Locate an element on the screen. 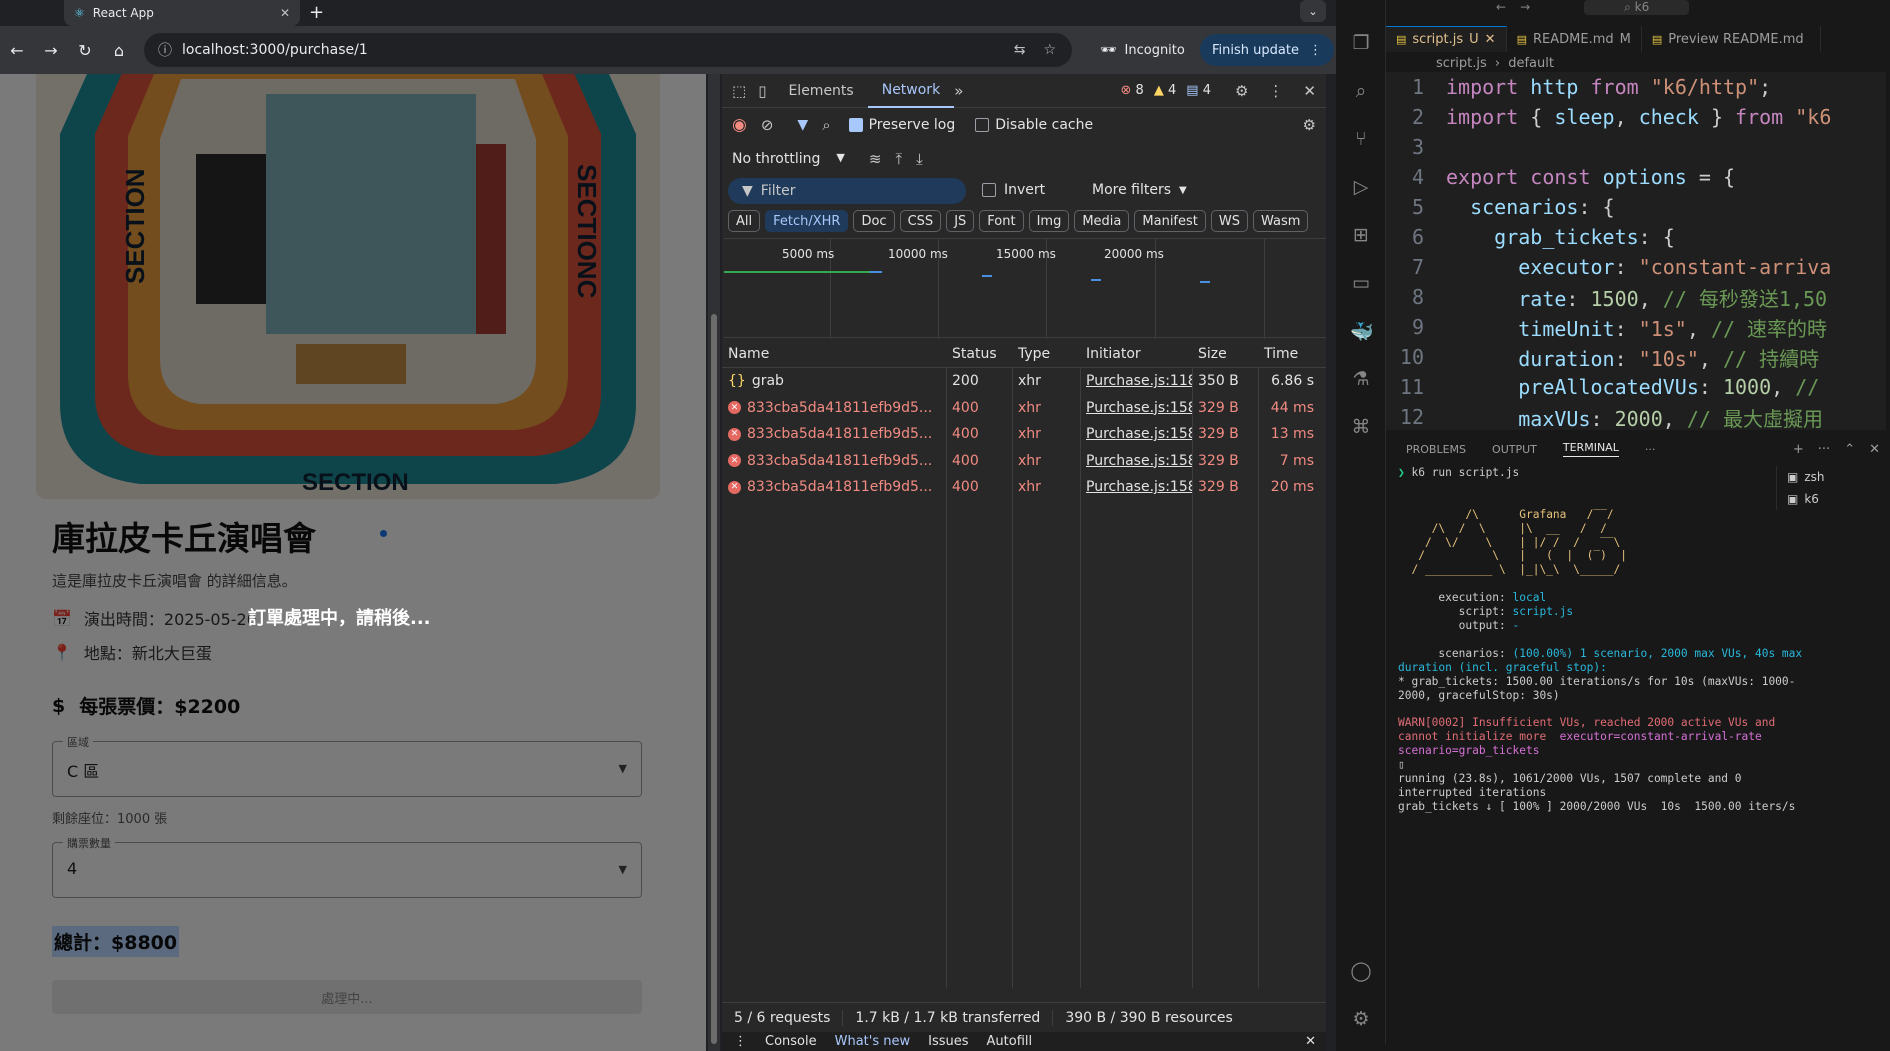  drawer-tab-issues: Issues is located at coordinates (948, 1041).